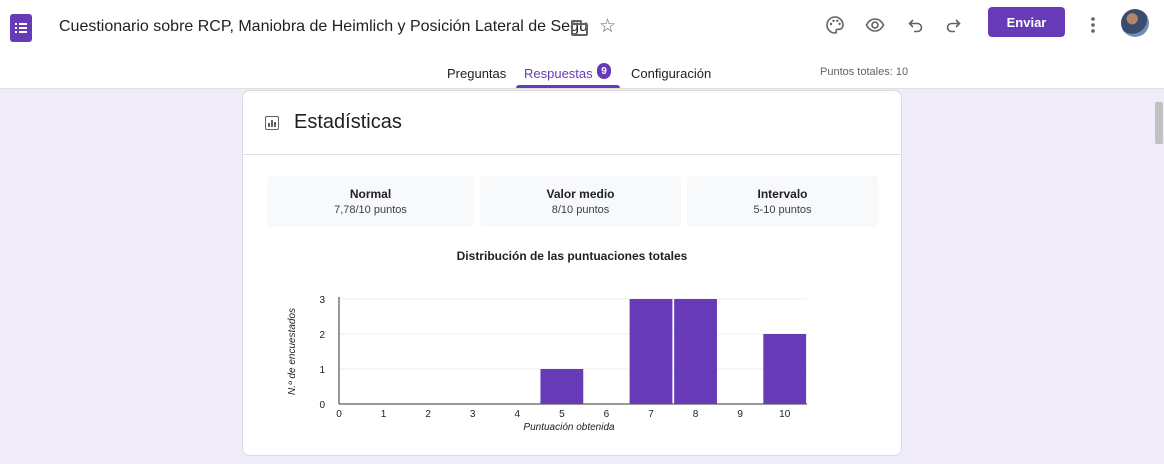 Image resolution: width=1164 pixels, height=464 pixels. Describe the element at coordinates (651, 414) in the screenshot. I see `x-tick-label: 7` at that location.